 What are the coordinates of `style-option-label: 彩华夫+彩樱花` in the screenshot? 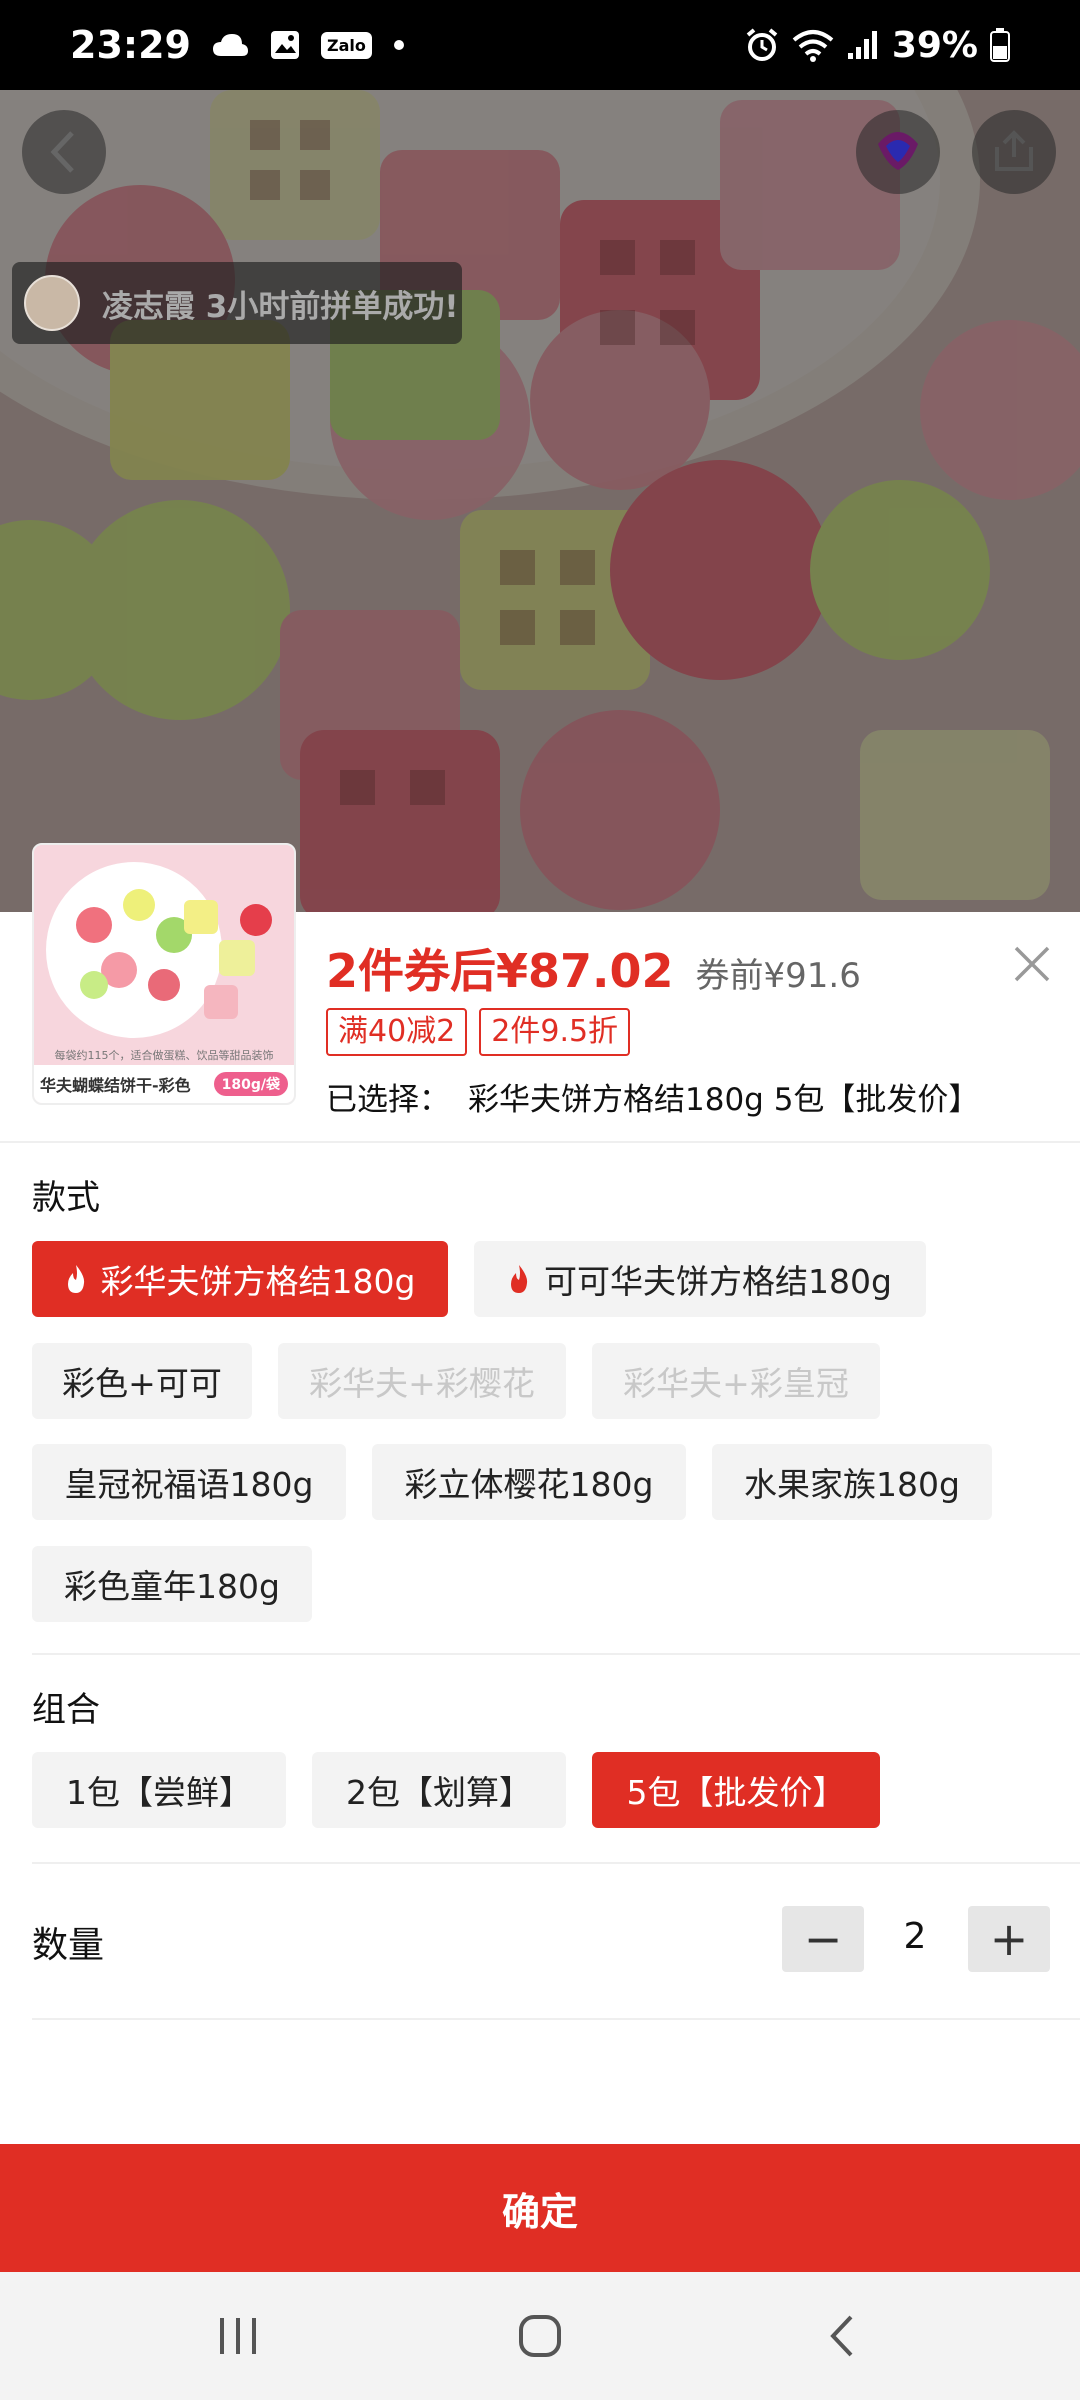 It's located at (422, 1383).